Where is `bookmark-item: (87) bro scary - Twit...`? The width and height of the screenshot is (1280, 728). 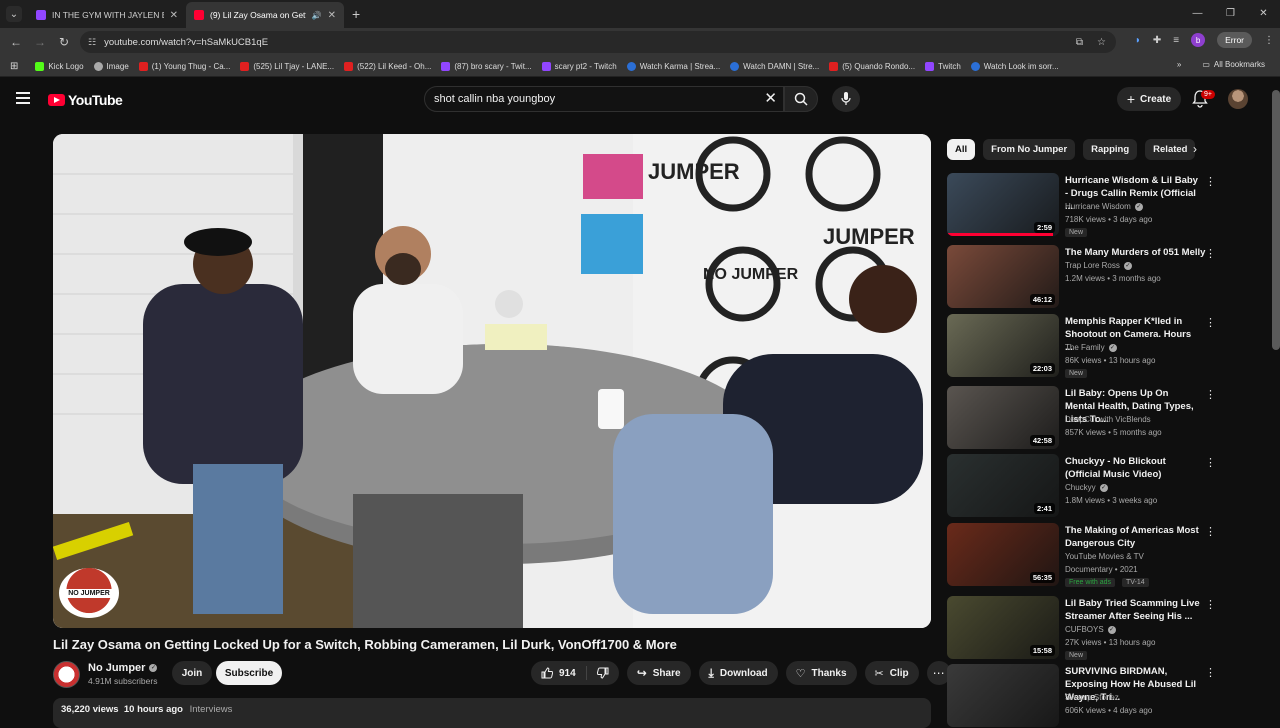 bookmark-item: (87) bro scary - Twit... is located at coordinates (486, 66).